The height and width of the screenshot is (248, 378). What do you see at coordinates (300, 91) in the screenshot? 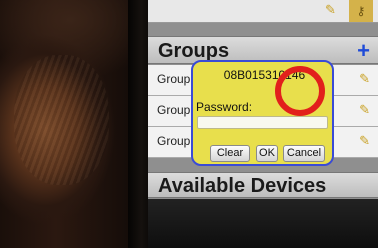
I see `highlight-circle` at bounding box center [300, 91].